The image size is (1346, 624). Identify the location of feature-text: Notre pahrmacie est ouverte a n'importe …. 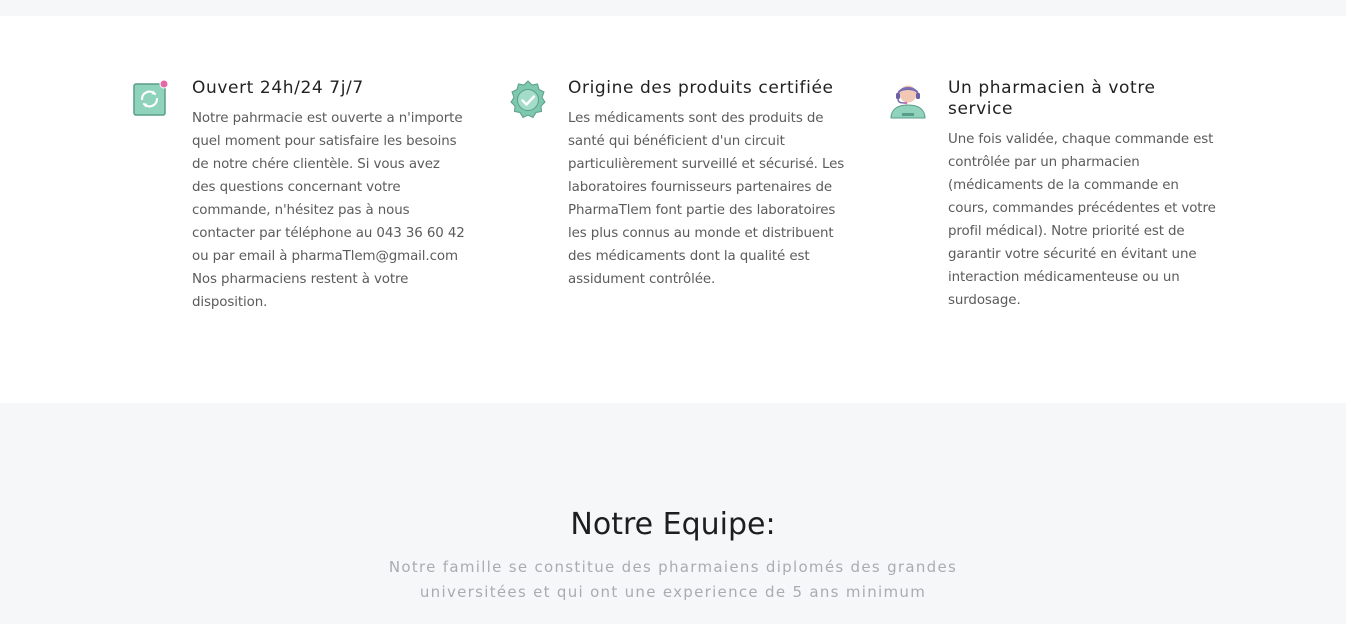
(328, 210).